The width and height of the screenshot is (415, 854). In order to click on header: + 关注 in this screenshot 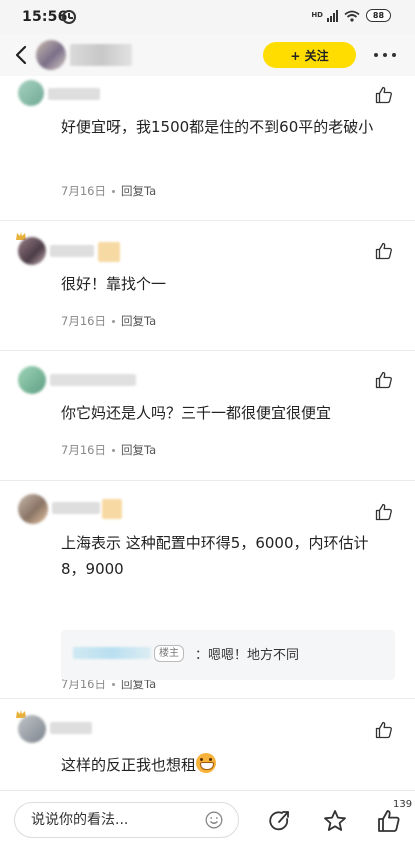, I will do `click(207, 55)`.